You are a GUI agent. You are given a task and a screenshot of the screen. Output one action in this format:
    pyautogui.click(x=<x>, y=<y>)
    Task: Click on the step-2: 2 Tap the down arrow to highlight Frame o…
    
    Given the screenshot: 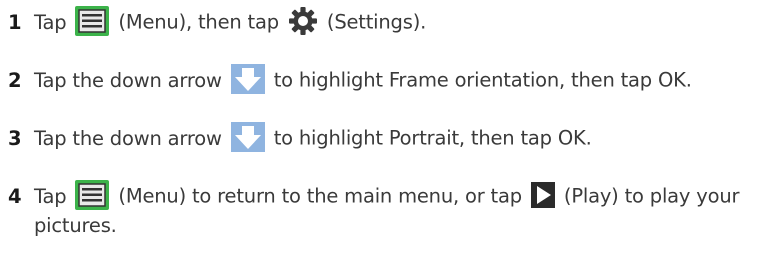 What is the action you would take?
    pyautogui.click(x=350, y=80)
    